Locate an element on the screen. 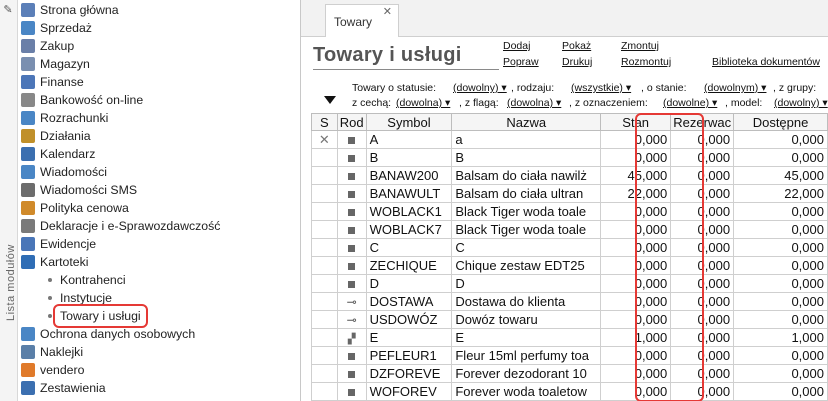  name-cell: Fleur 15ml perfumy toa is located at coordinates (526, 355).